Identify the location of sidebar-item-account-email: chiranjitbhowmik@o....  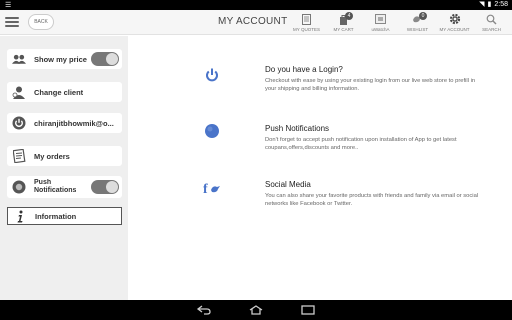
(64, 123).